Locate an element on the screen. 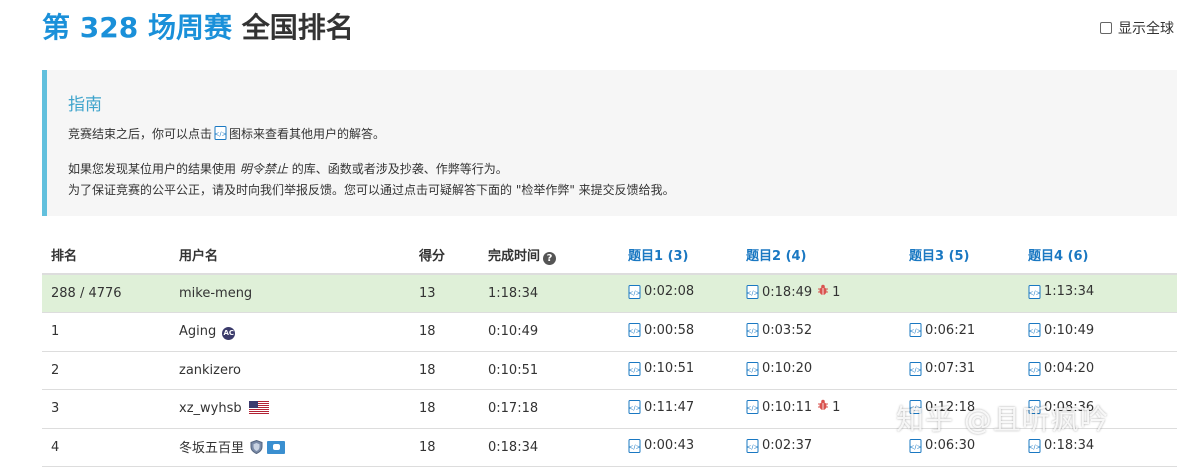 The height and width of the screenshot is (470, 1177). header-question-2: 题目2 (4) is located at coordinates (818, 255).